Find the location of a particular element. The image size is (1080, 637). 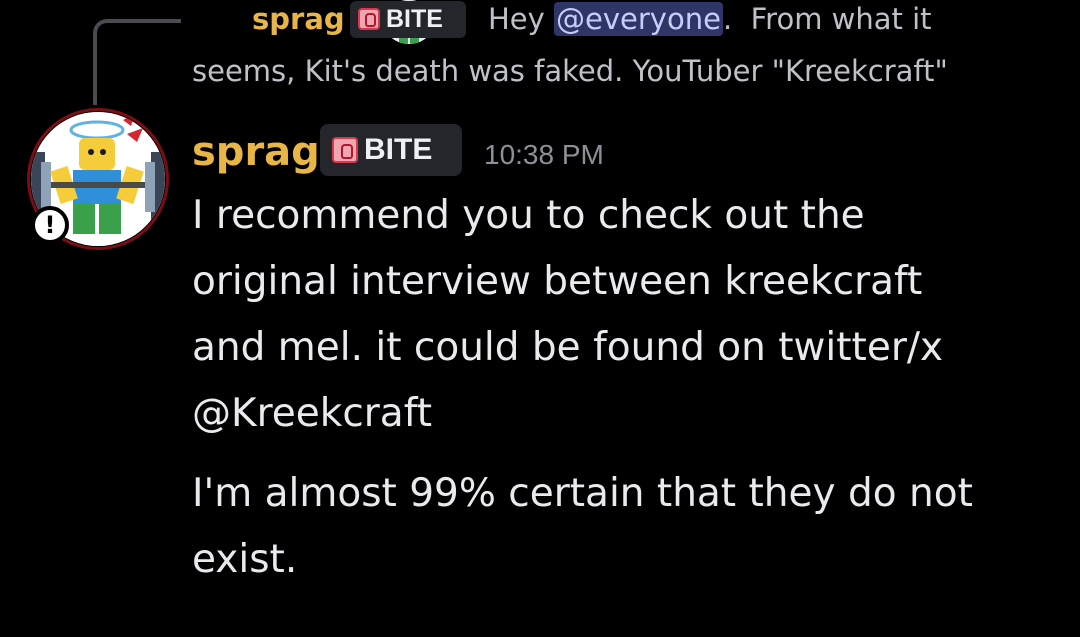

message-line: I'm almost 99% certain that they do not is located at coordinates (582, 493).